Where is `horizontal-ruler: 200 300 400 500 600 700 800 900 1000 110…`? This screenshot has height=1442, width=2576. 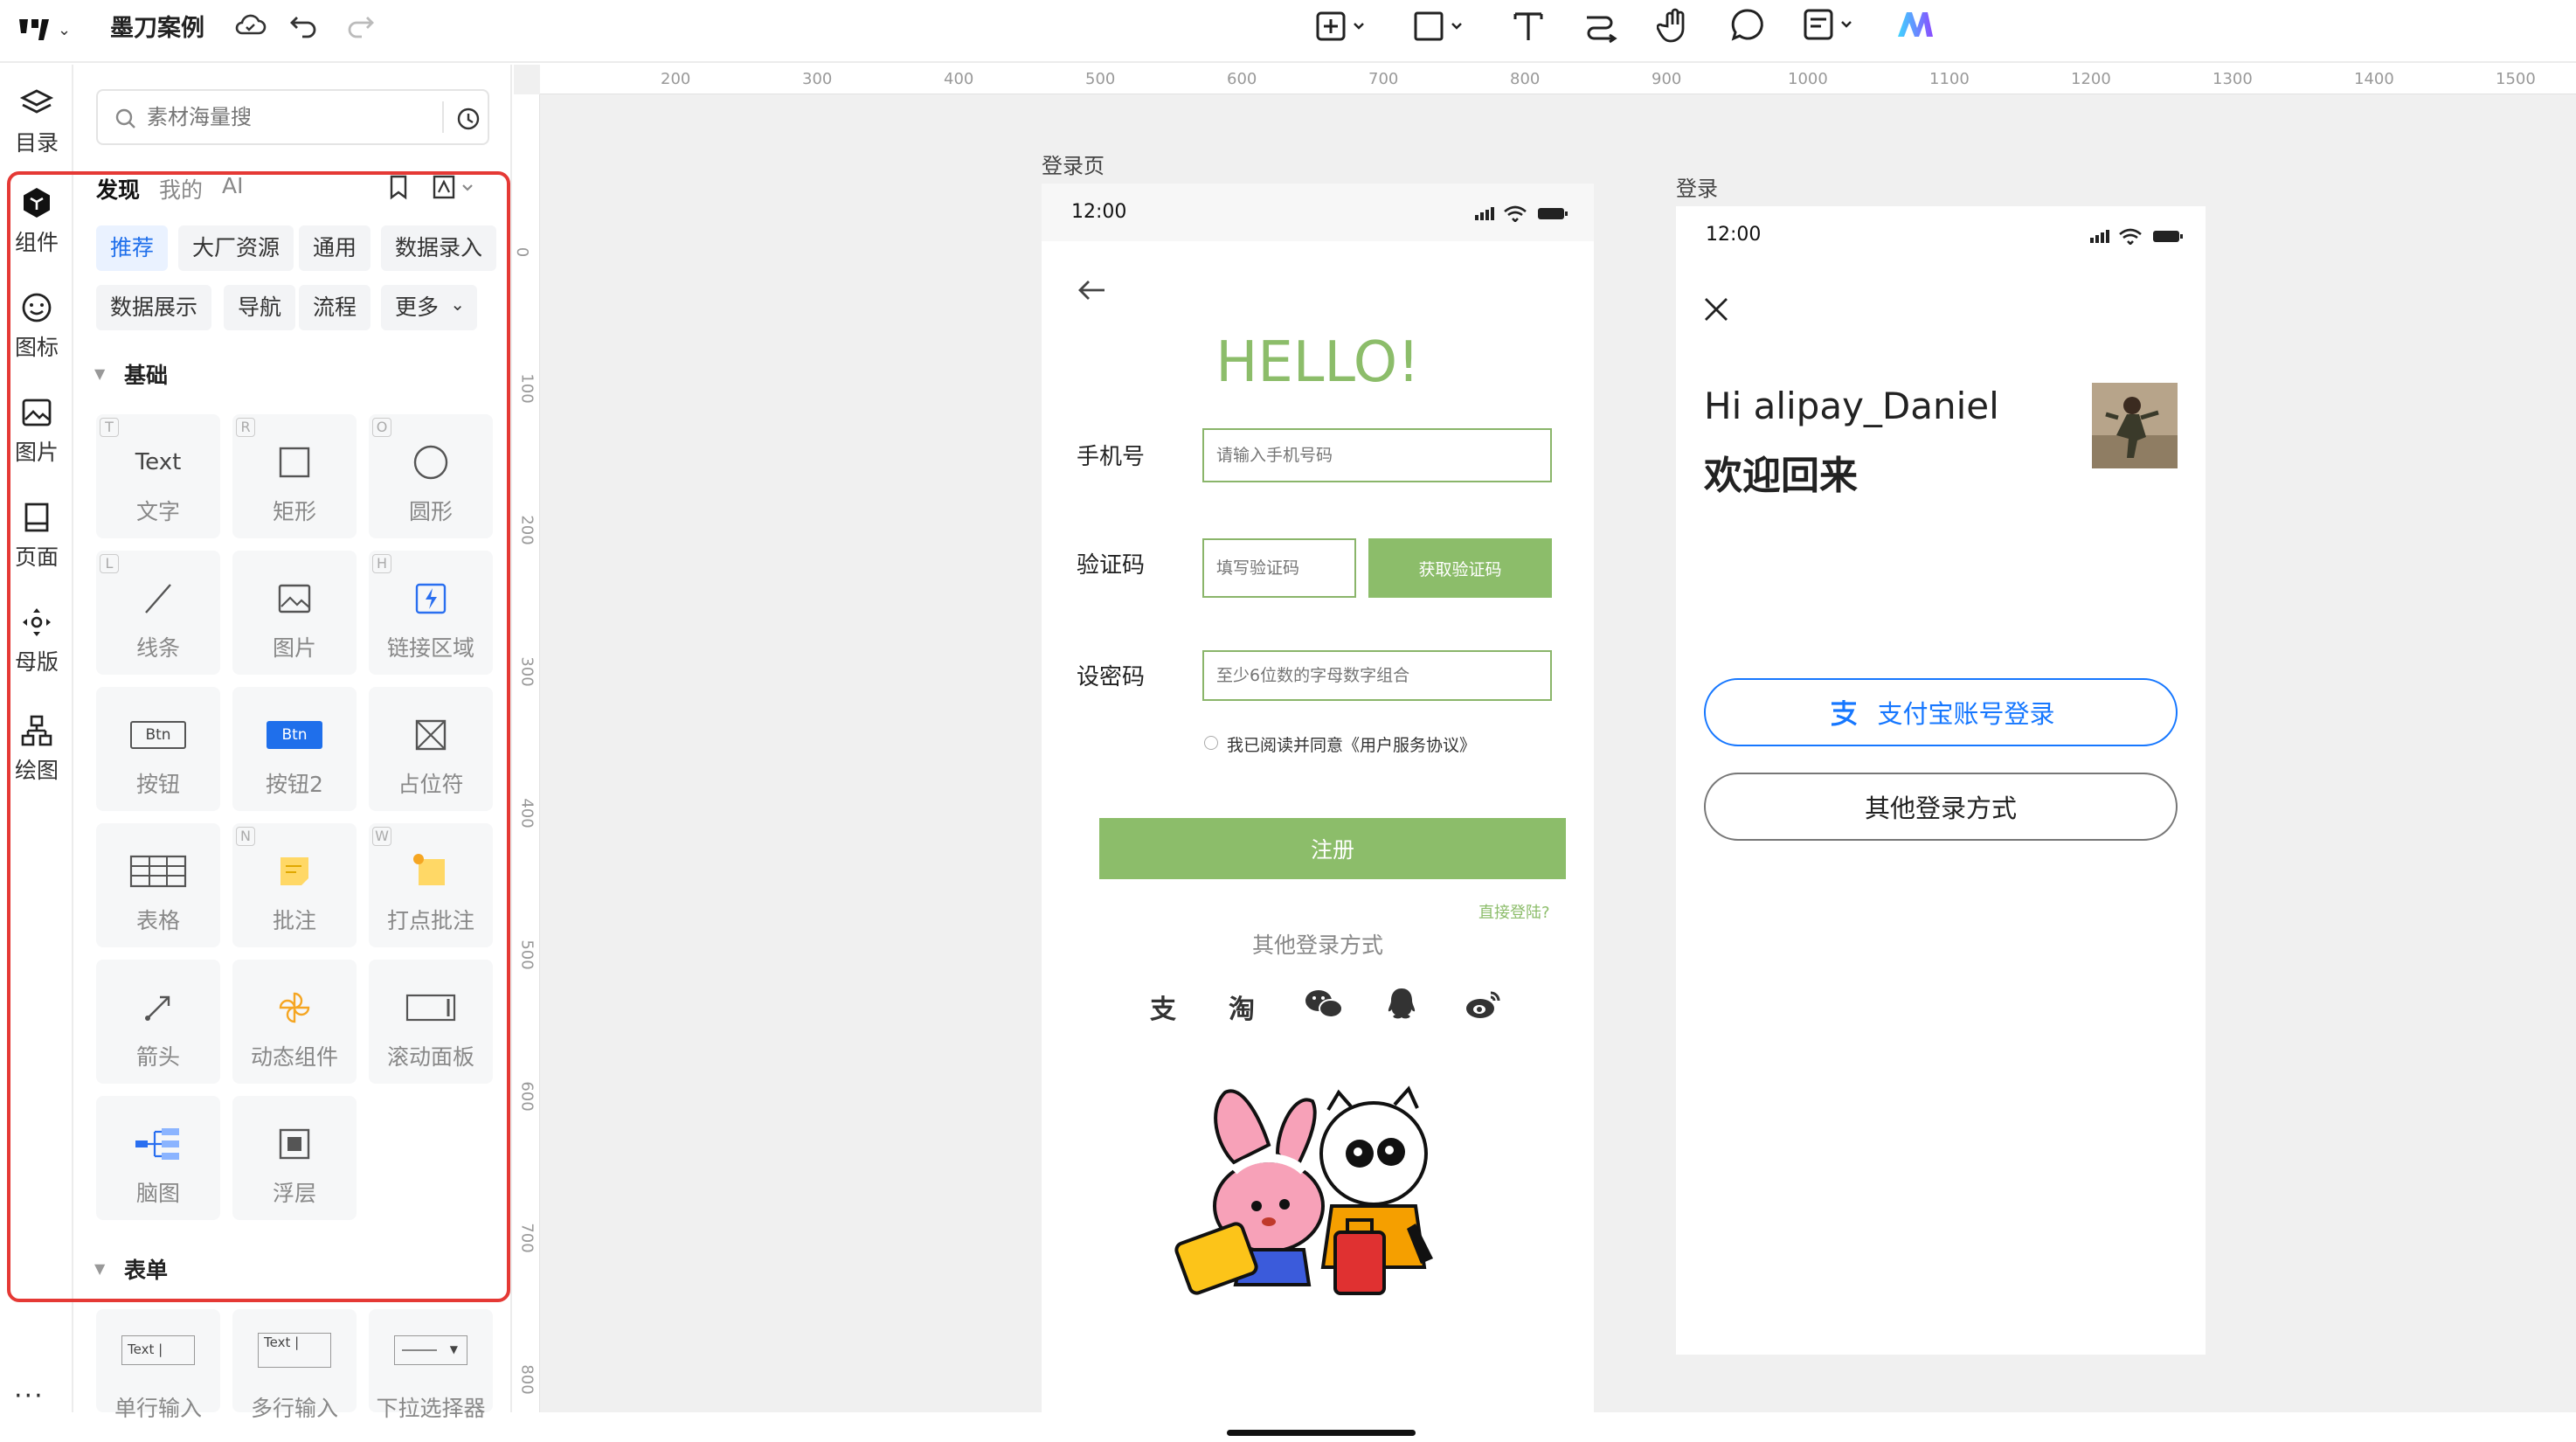 horizontal-ruler: 200 300 400 500 600 700 800 900 1000 110… is located at coordinates (1558, 79).